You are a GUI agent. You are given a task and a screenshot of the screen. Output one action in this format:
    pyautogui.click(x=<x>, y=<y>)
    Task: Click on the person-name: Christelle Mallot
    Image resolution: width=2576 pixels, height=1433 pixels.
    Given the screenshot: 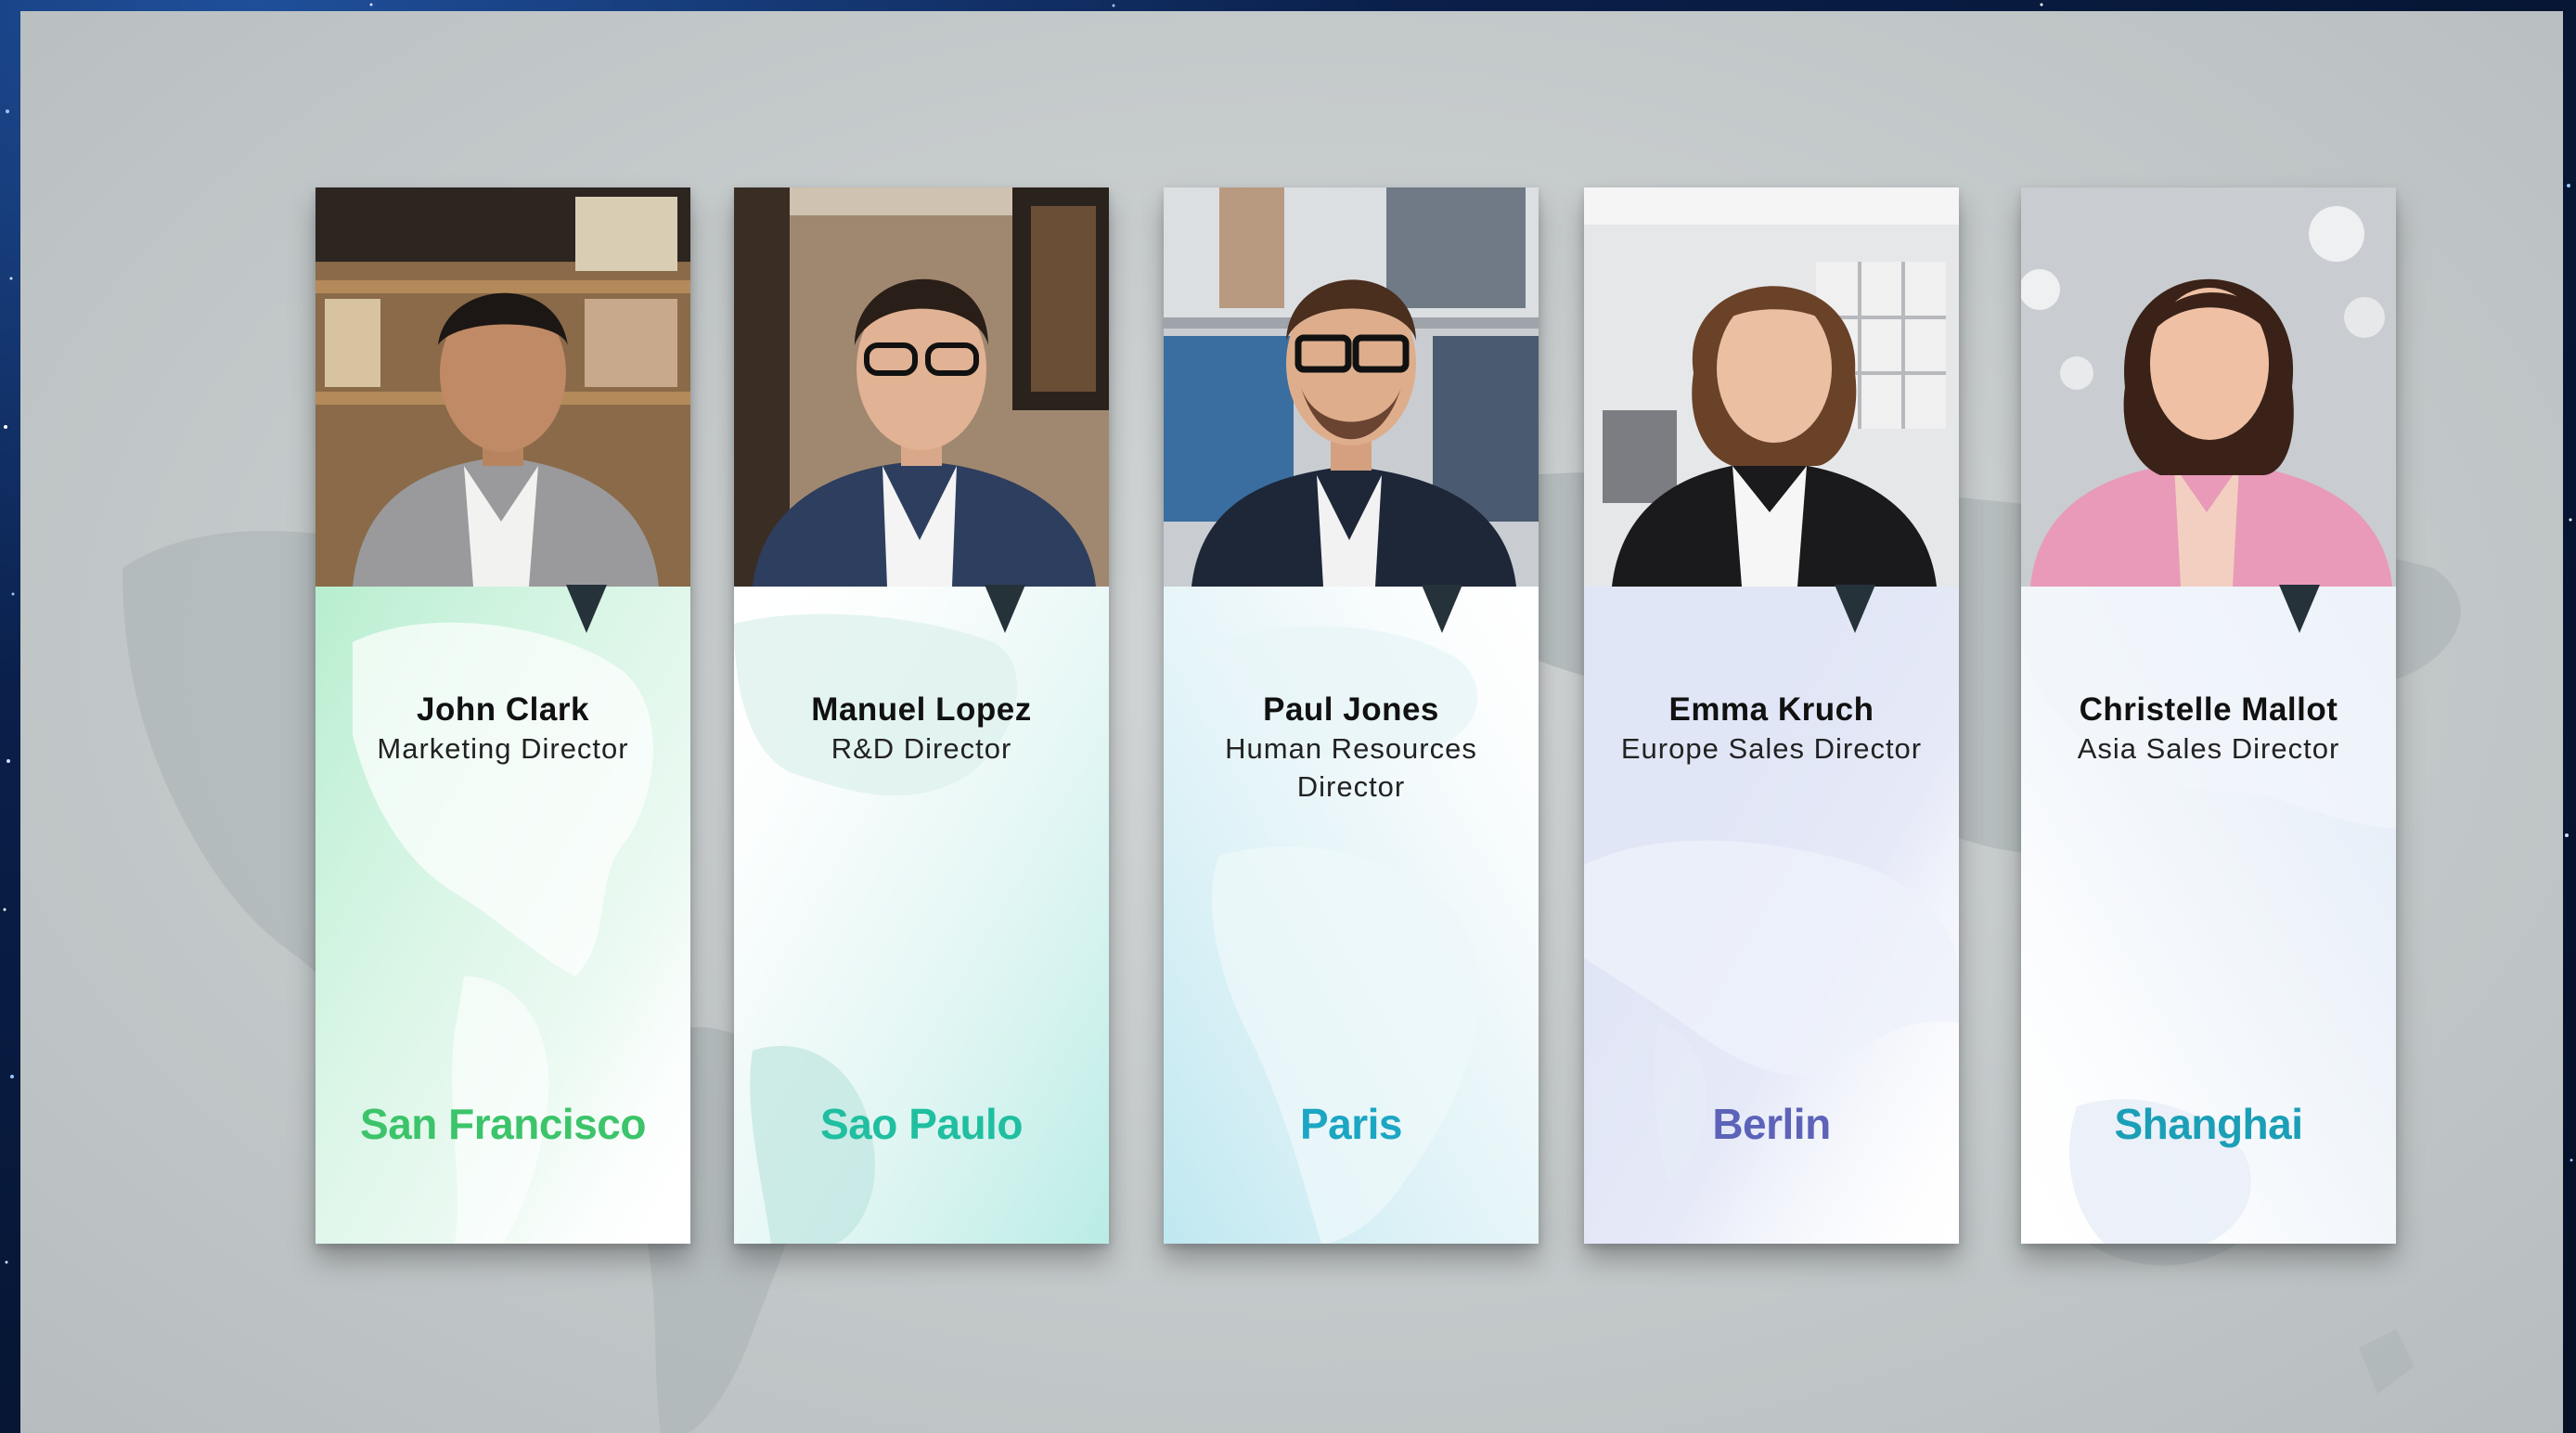 What is the action you would take?
    pyautogui.click(x=2208, y=709)
    